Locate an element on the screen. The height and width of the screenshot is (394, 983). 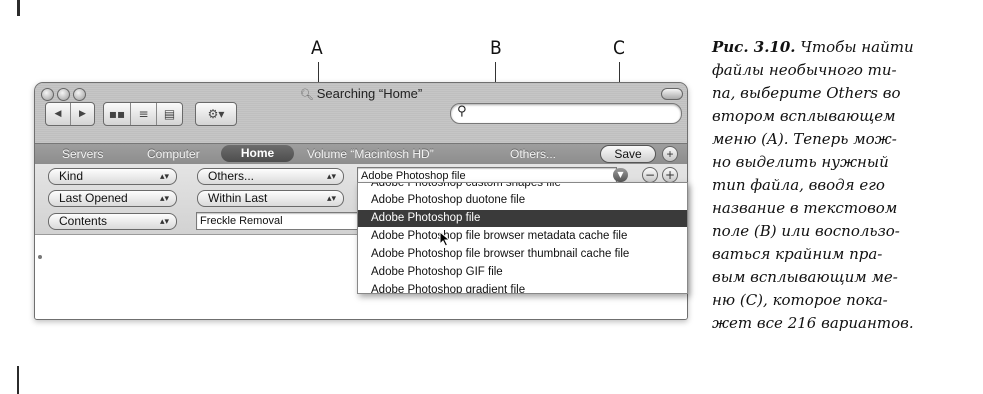
caption-line: но выделить нужный is located at coordinates (800, 162).